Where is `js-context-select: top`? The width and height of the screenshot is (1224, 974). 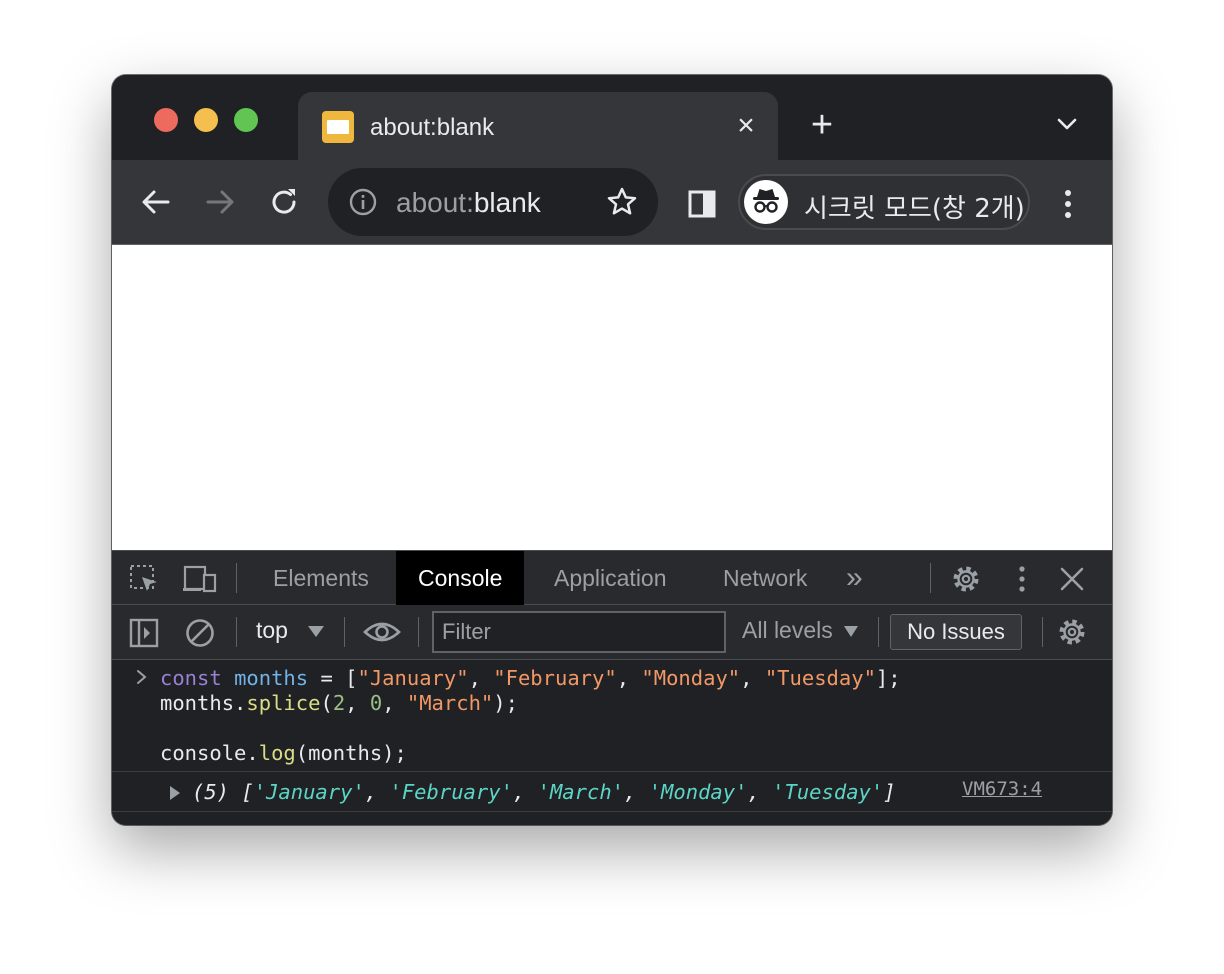 js-context-select: top is located at coordinates (272, 630).